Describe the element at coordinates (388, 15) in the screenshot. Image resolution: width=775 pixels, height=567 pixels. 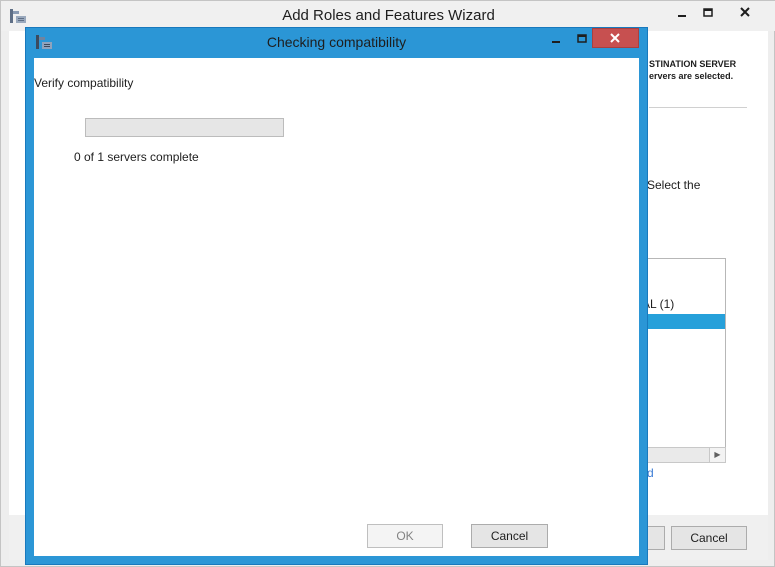
I see `wizard-title: Add Roles and Features Wizard` at that location.